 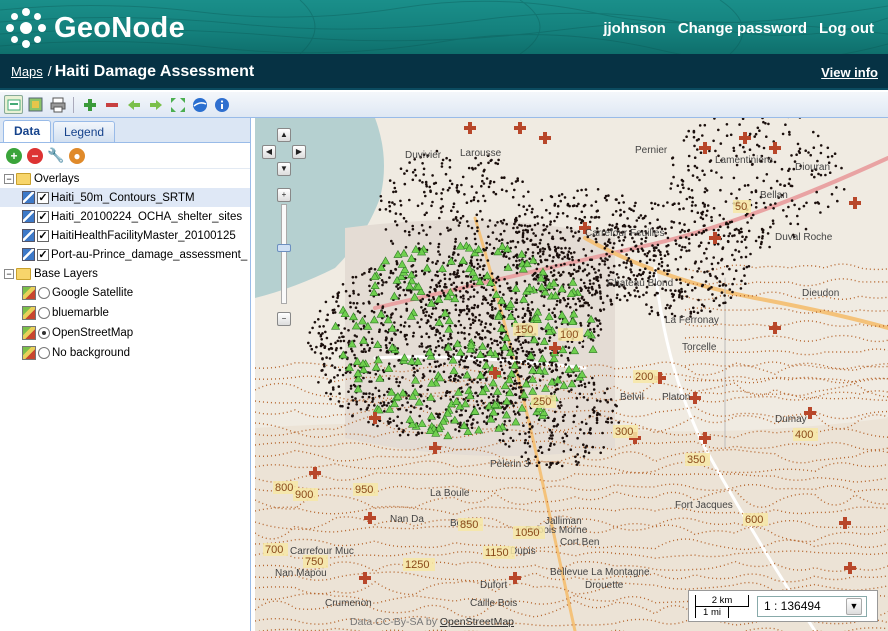 I want to click on scale-select: 1 : 136494 ▼, so click(x=812, y=606).